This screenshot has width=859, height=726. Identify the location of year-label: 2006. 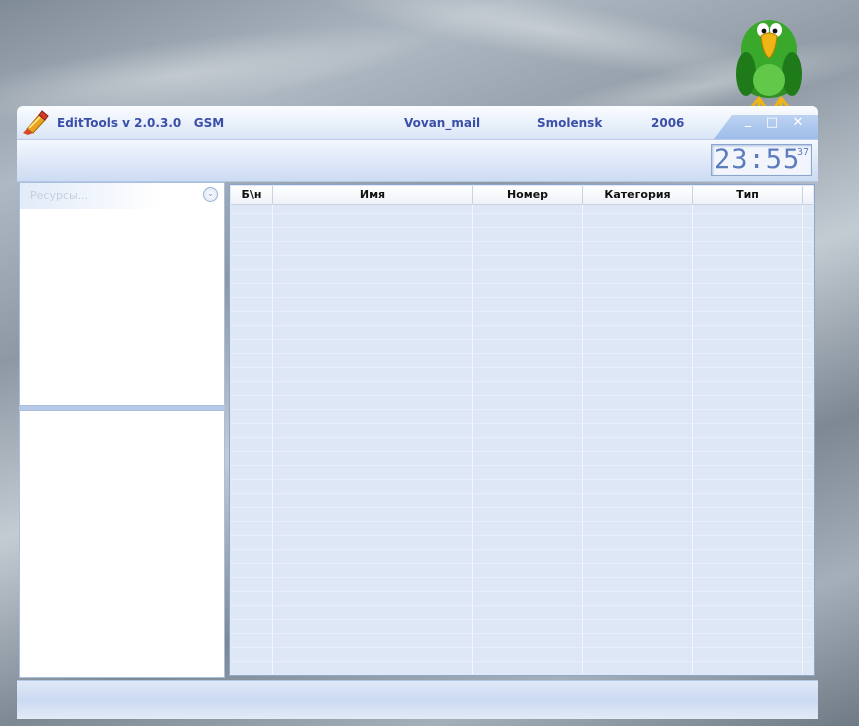
(668, 123).